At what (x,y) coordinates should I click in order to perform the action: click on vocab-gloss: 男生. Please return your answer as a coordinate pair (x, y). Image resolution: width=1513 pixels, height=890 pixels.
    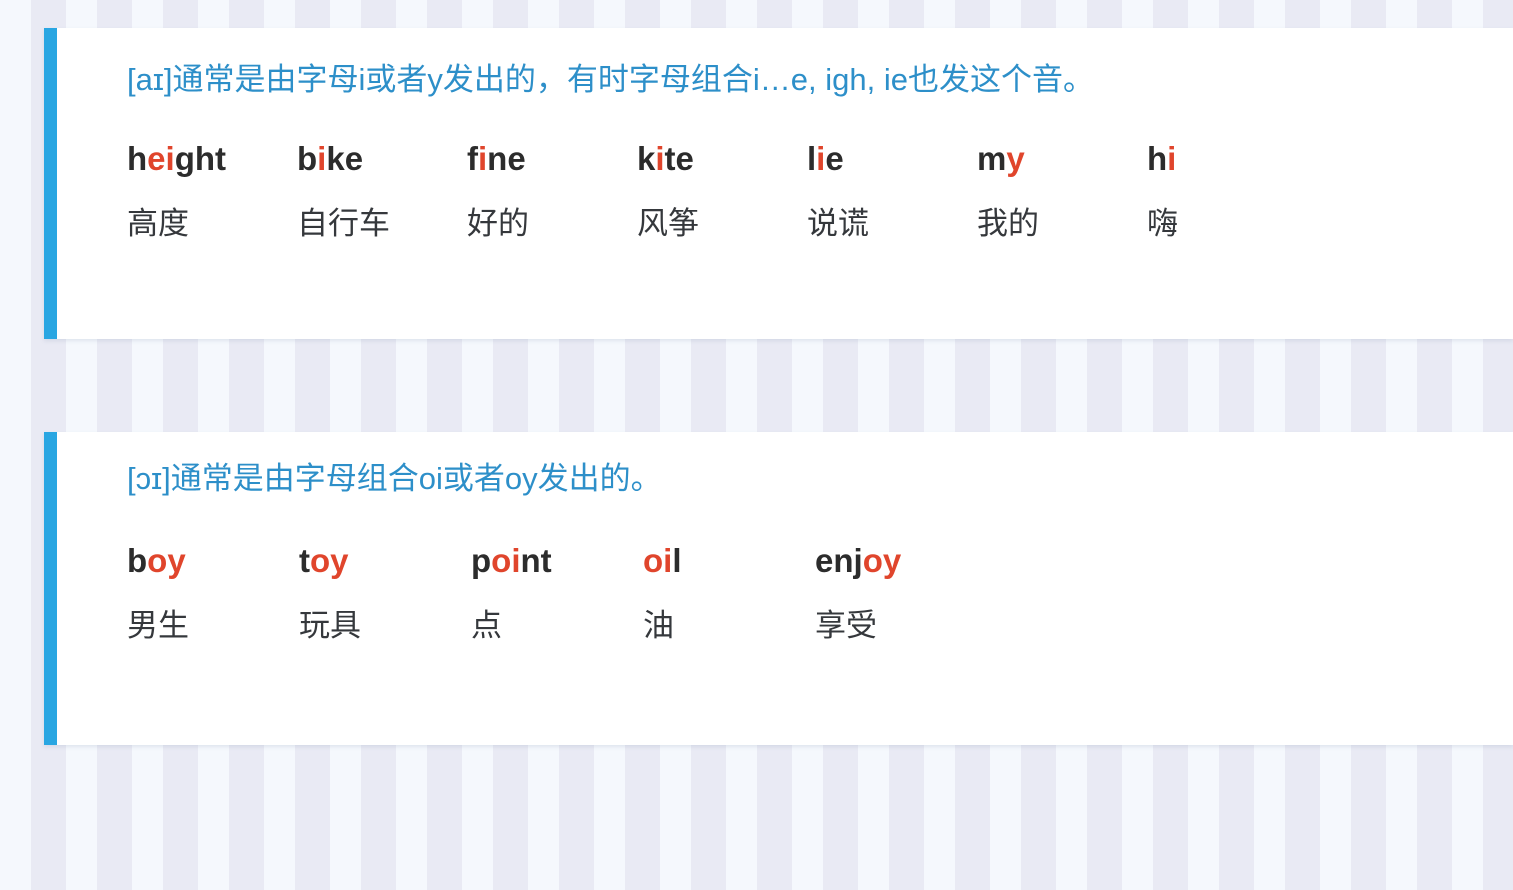
    Looking at the image, I should click on (158, 625).